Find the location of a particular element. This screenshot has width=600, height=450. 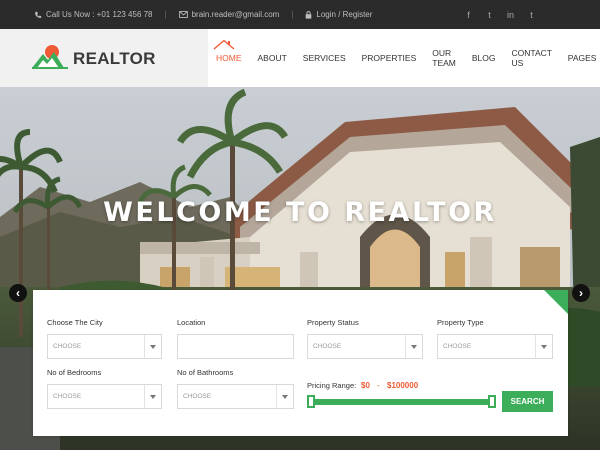

home-roof-icon is located at coordinates (224, 44).